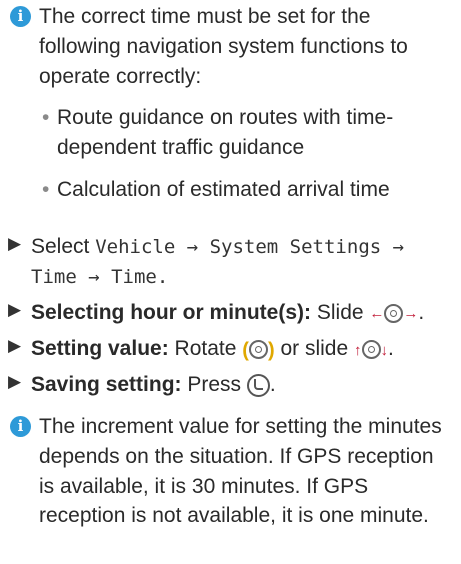  I want to click on step-label: Saving setting:, so click(106, 385).